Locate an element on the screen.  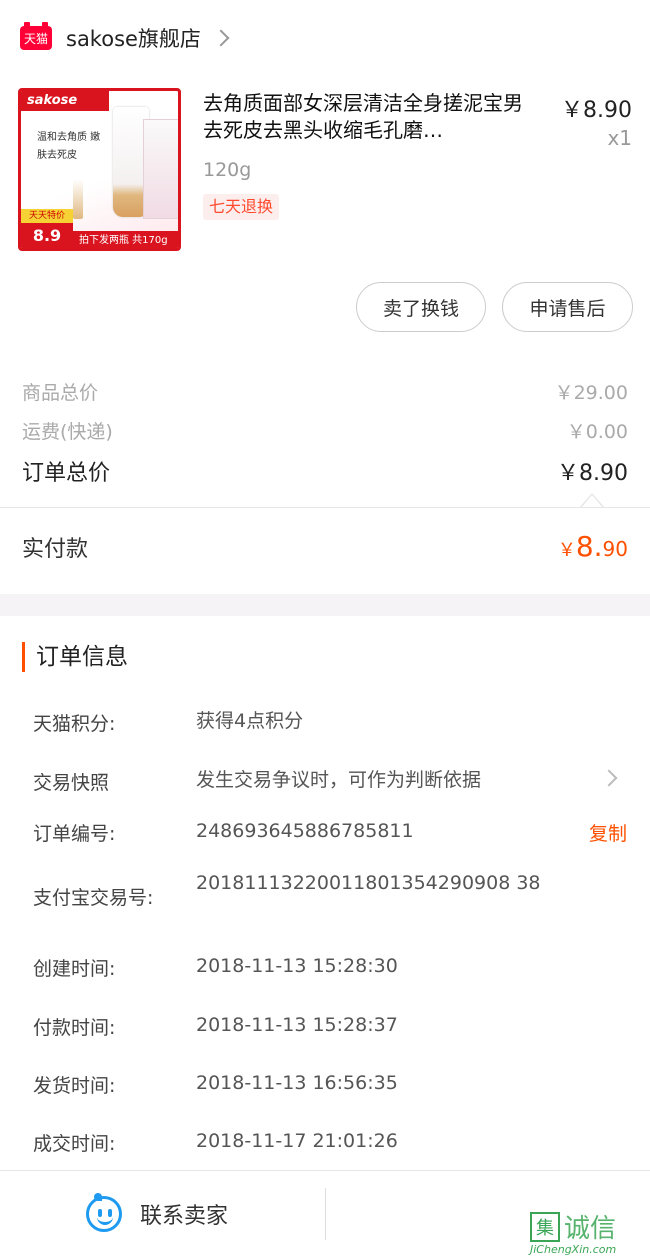
created-time-value: 2018-11-13 15:28:30 is located at coordinates (297, 966).